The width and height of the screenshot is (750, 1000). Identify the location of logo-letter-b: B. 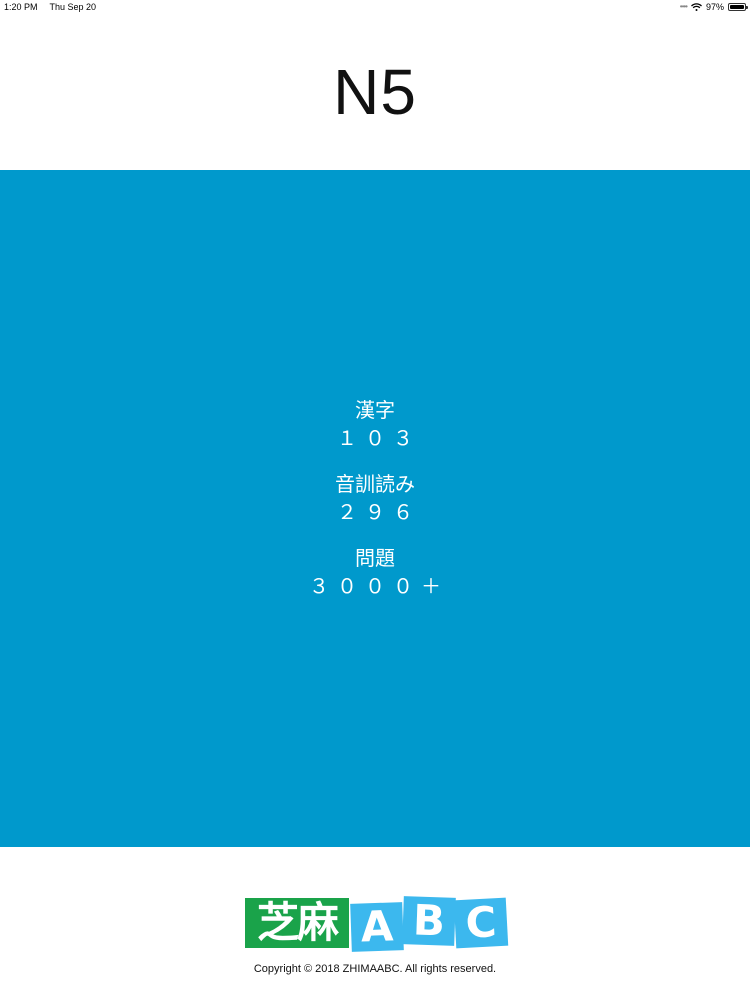
(429, 920).